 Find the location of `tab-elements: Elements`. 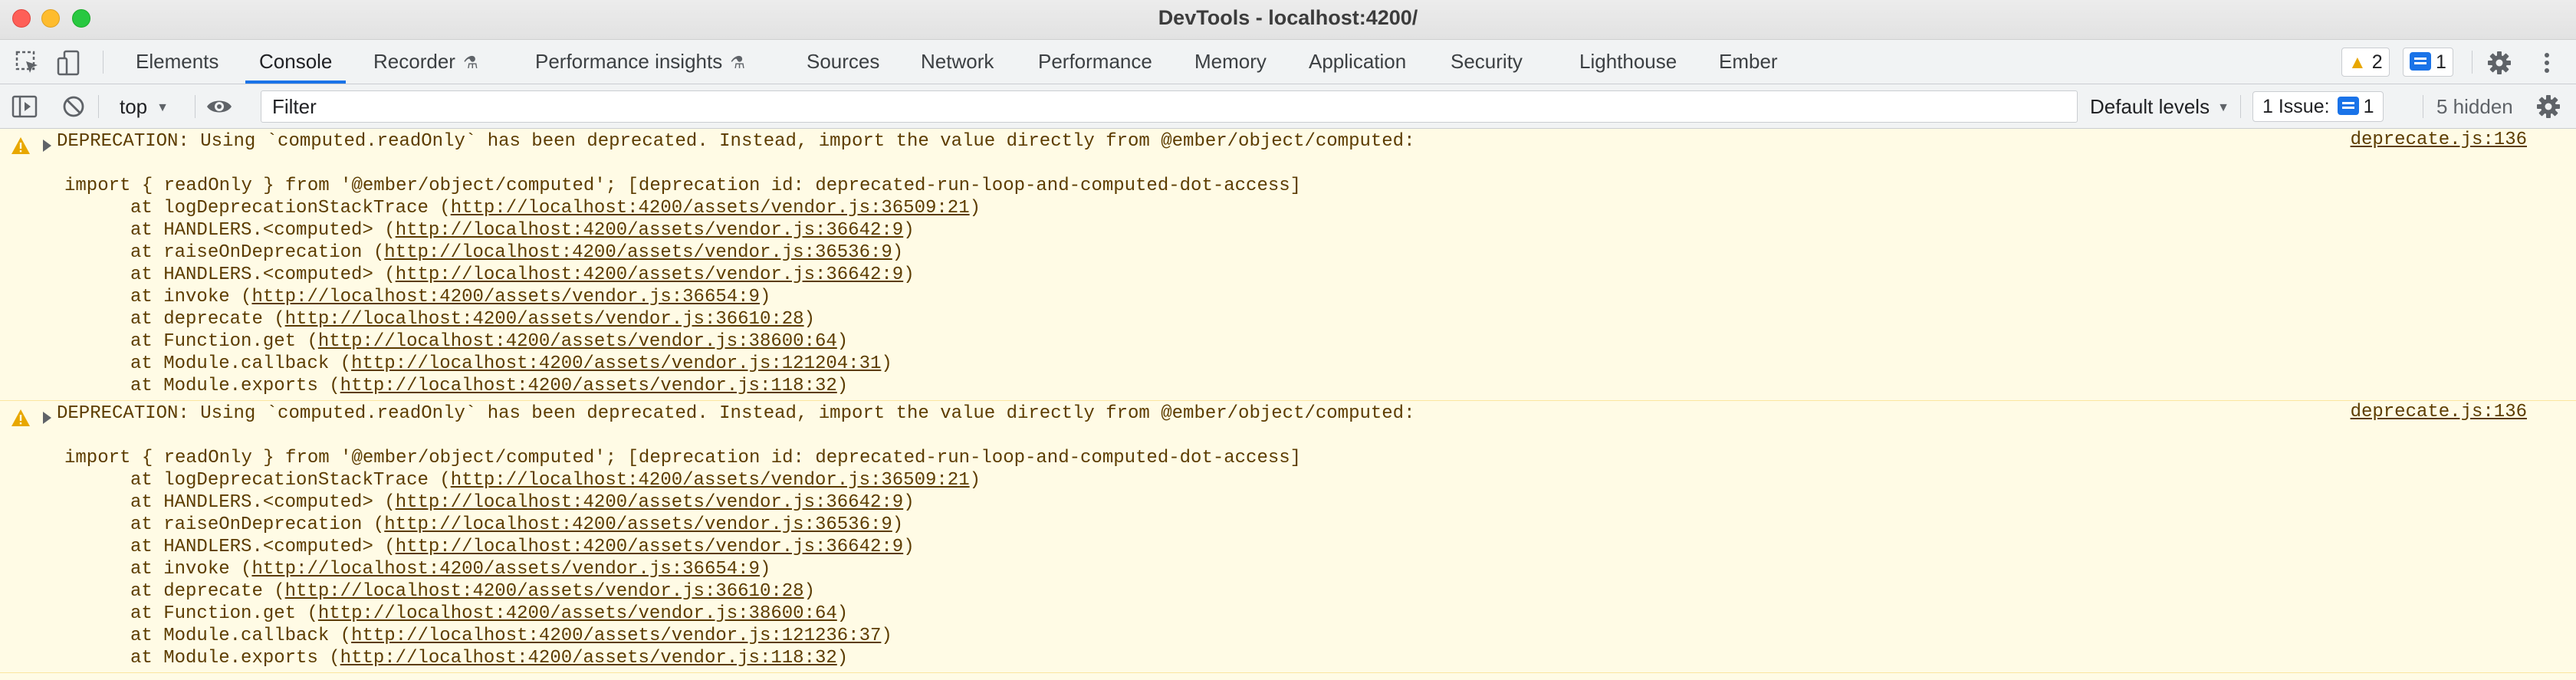

tab-elements: Elements is located at coordinates (177, 62).